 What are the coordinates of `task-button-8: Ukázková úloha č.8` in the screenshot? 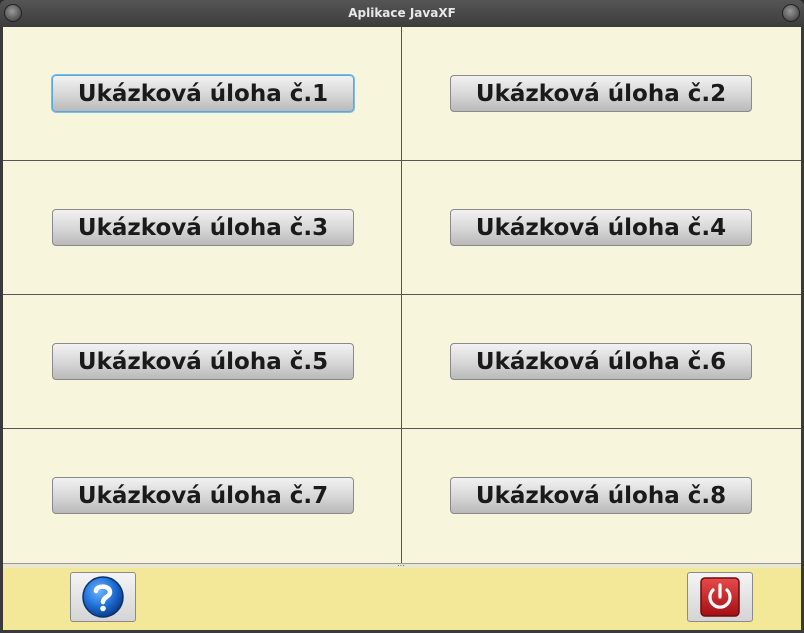 It's located at (601, 495).